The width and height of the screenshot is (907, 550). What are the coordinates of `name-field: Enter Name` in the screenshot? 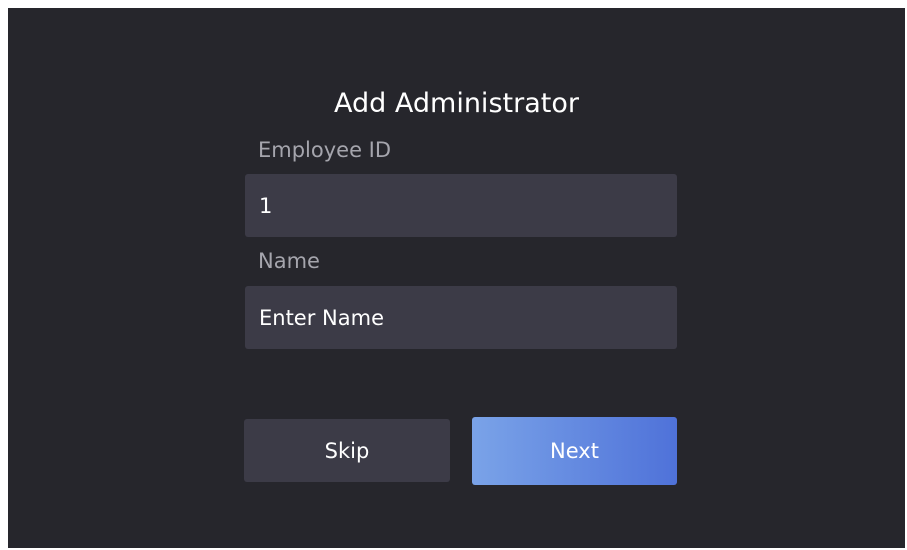 It's located at (461, 317).